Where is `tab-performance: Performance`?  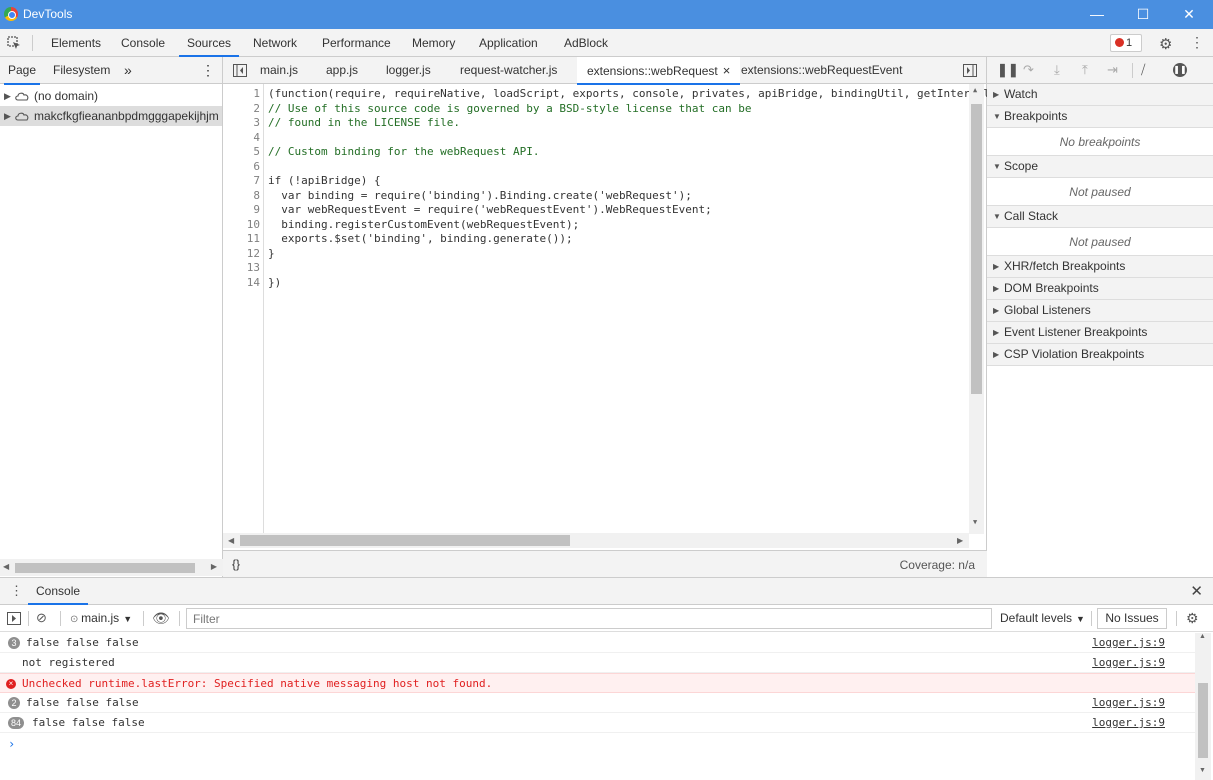
tab-performance: Performance is located at coordinates (356, 43).